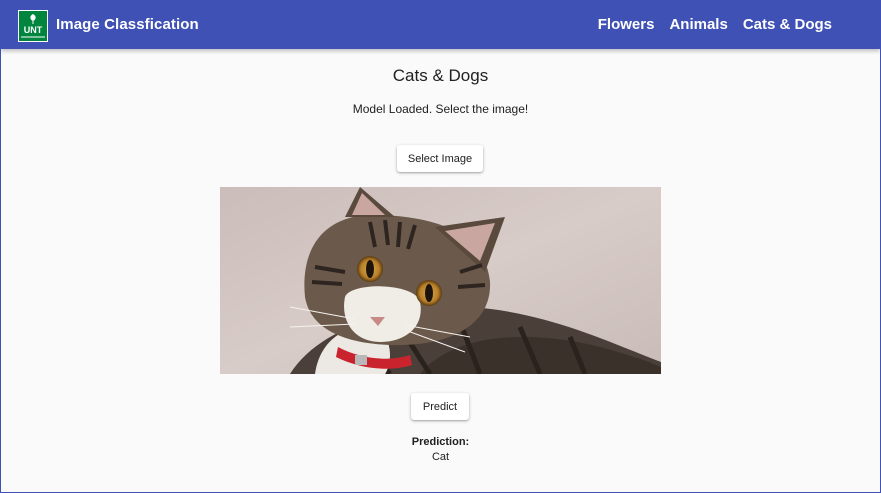  I want to click on unt-logo-icon: UNT, so click(33, 26).